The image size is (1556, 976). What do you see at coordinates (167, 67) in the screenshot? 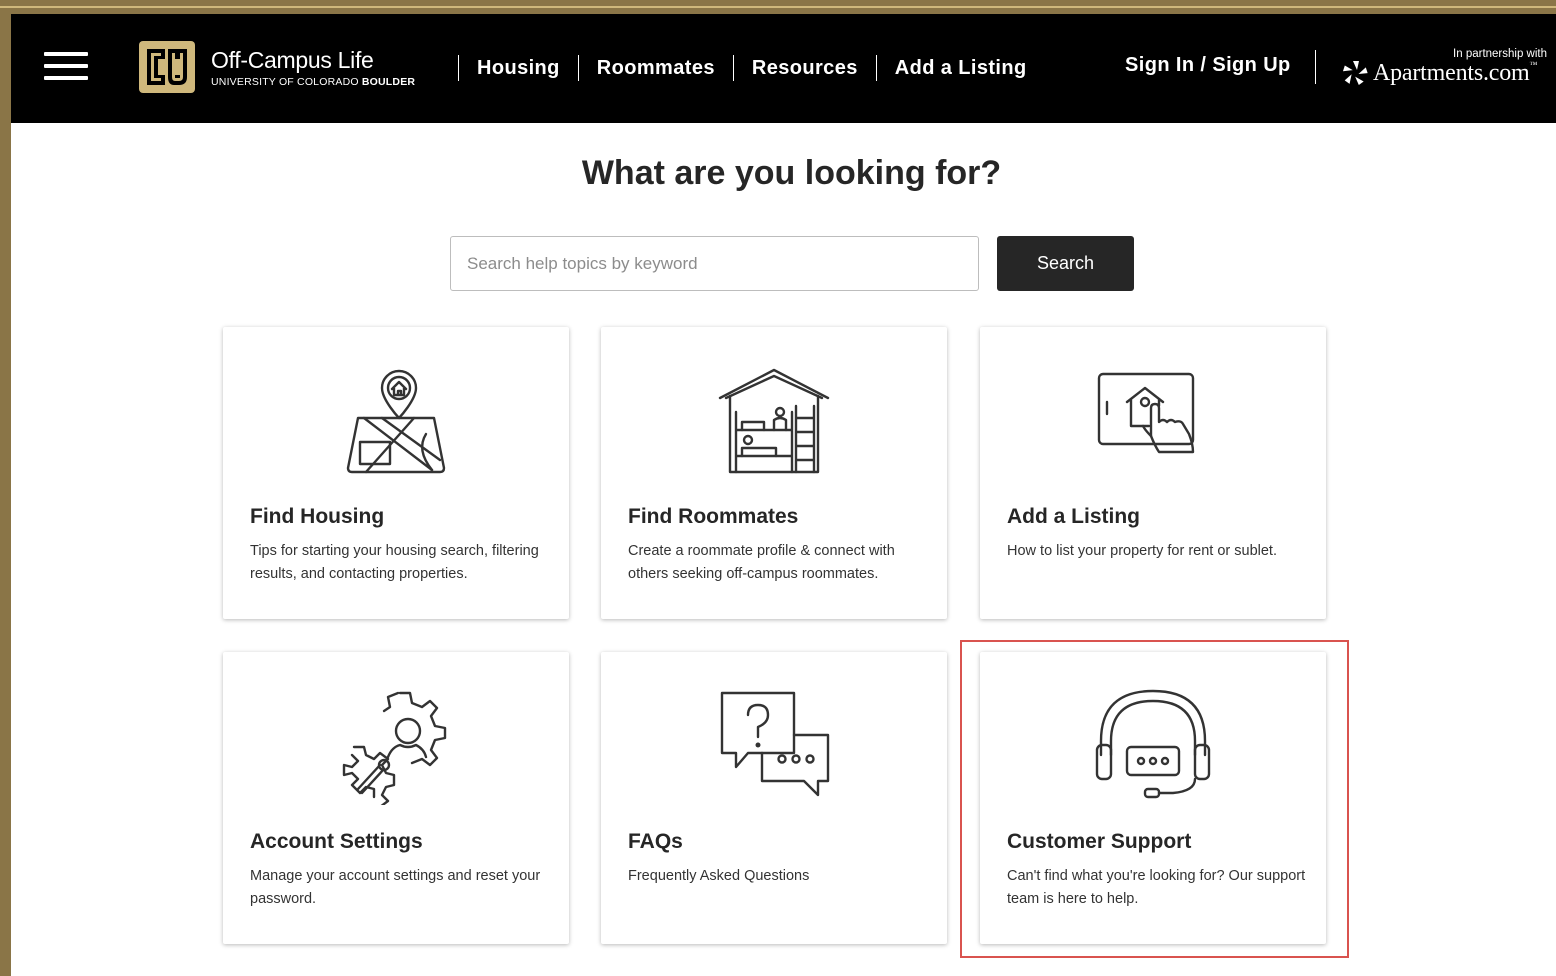
I see `cu-logo-icon` at bounding box center [167, 67].